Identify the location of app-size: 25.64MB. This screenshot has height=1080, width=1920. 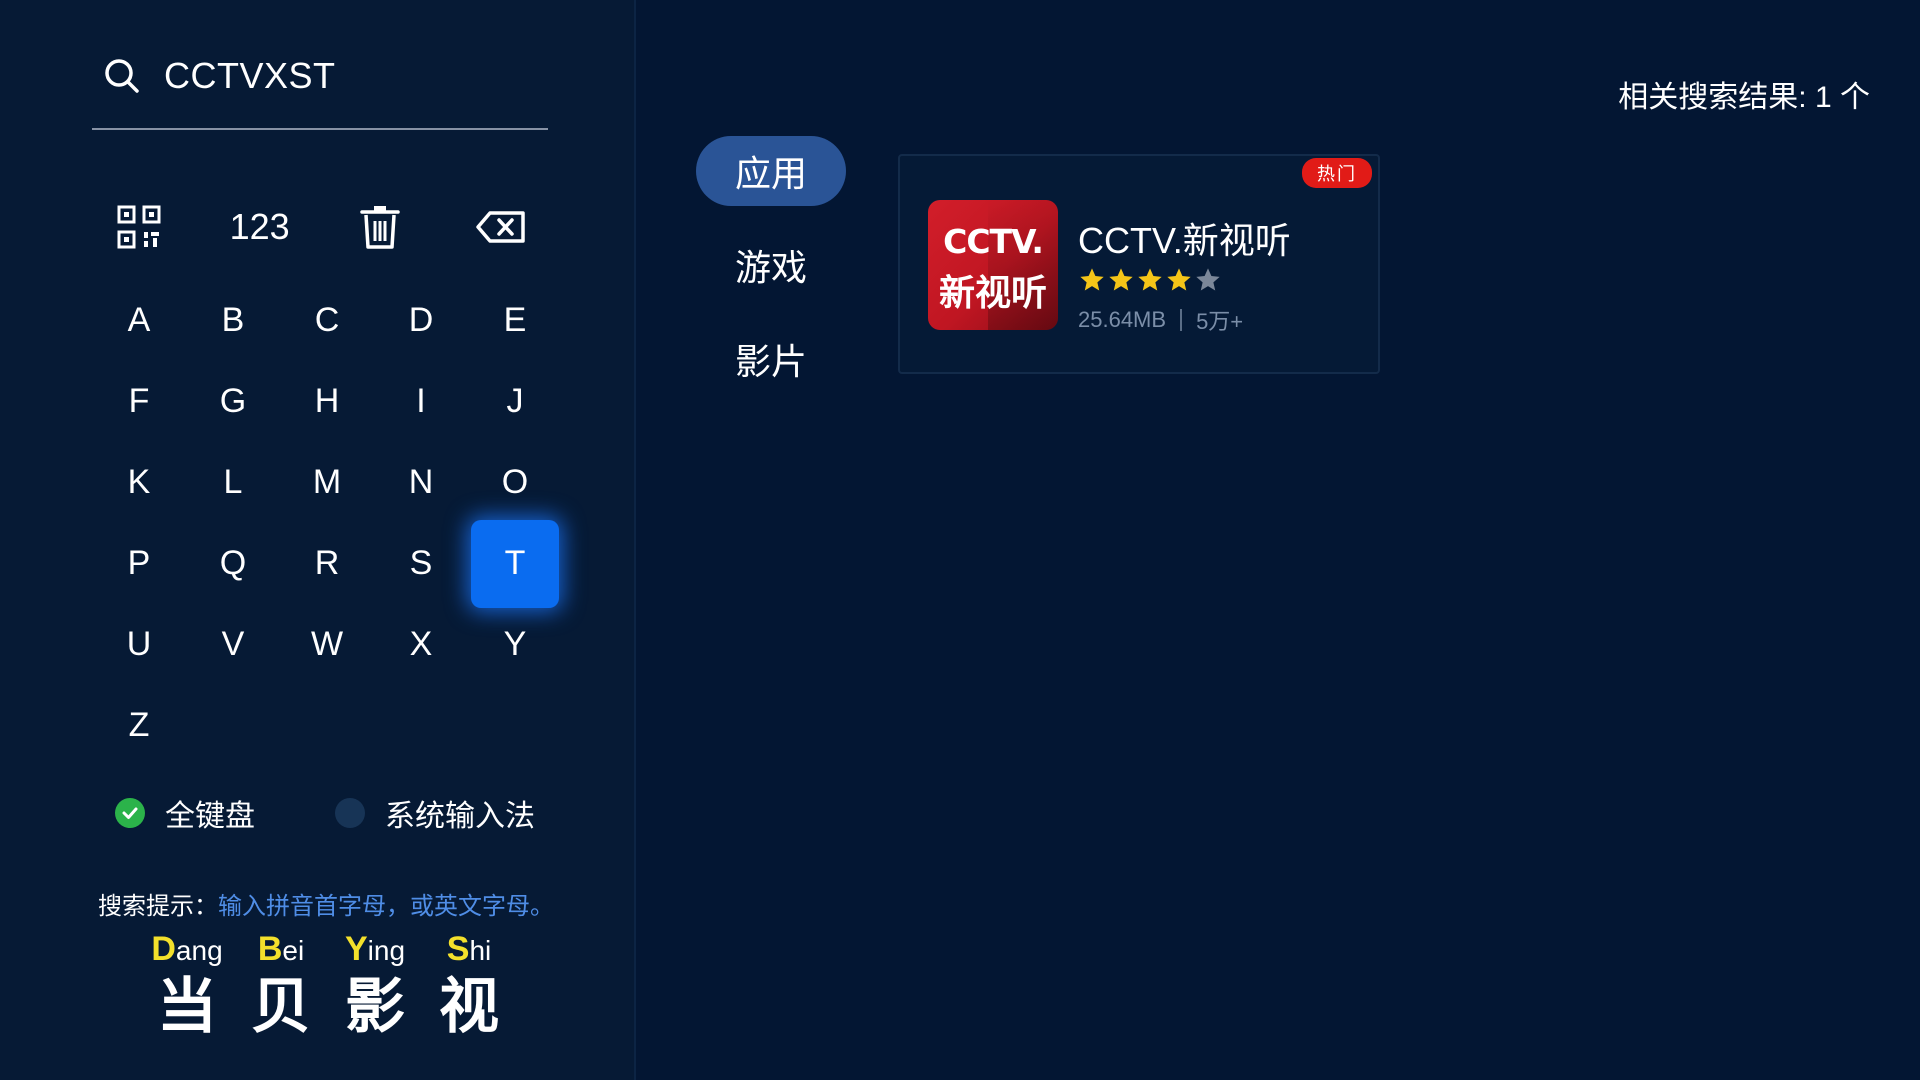
(1122, 319).